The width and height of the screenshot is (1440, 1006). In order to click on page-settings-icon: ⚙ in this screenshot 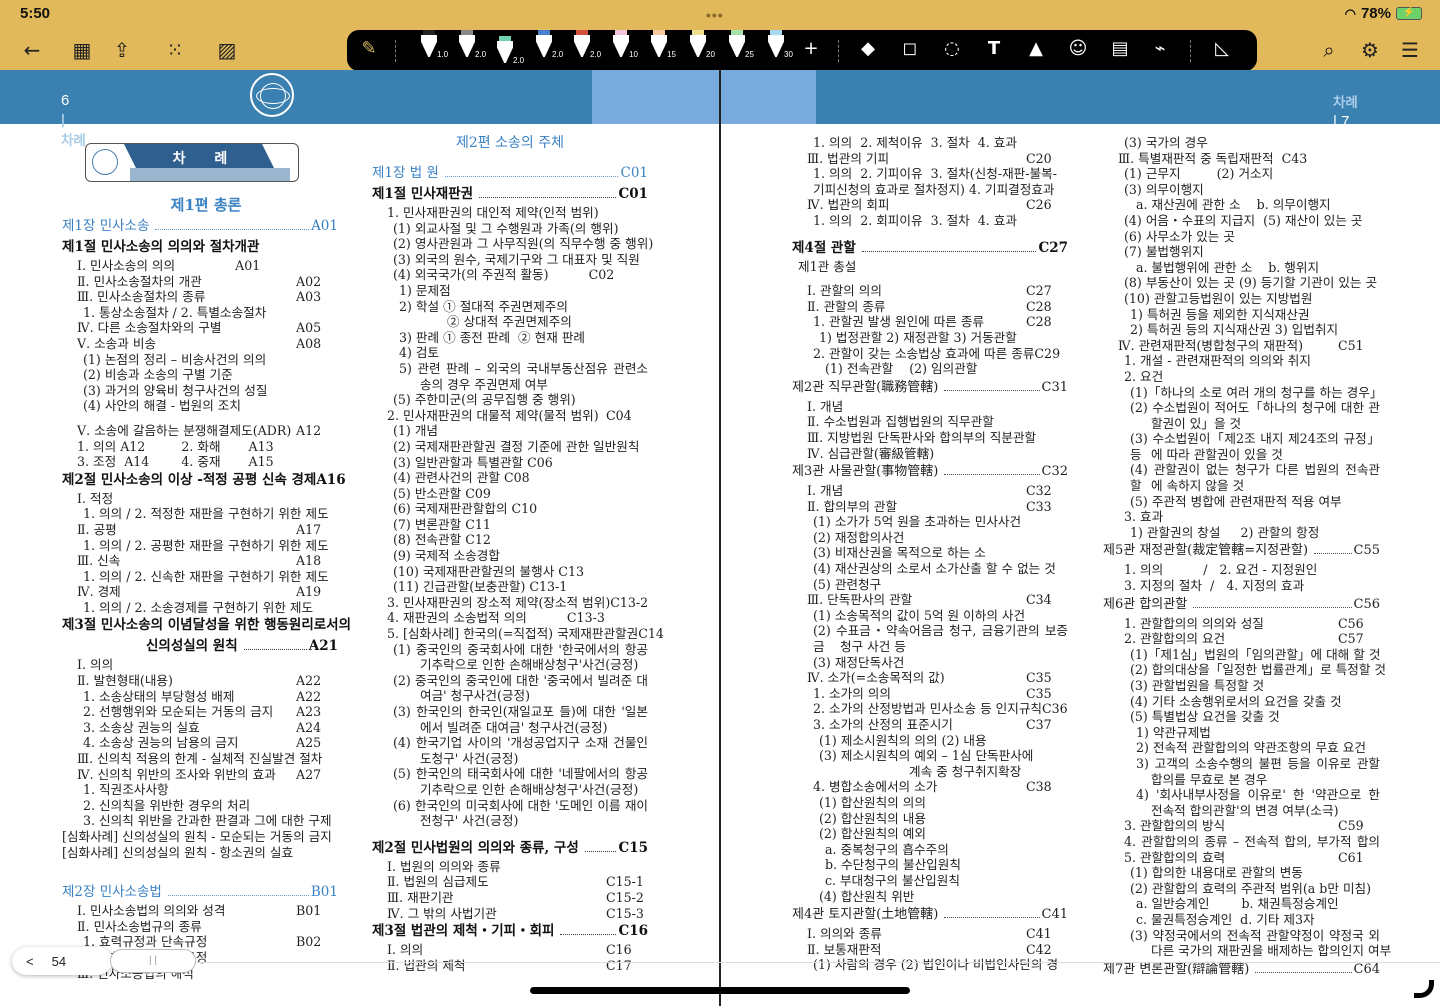, I will do `click(1370, 50)`.